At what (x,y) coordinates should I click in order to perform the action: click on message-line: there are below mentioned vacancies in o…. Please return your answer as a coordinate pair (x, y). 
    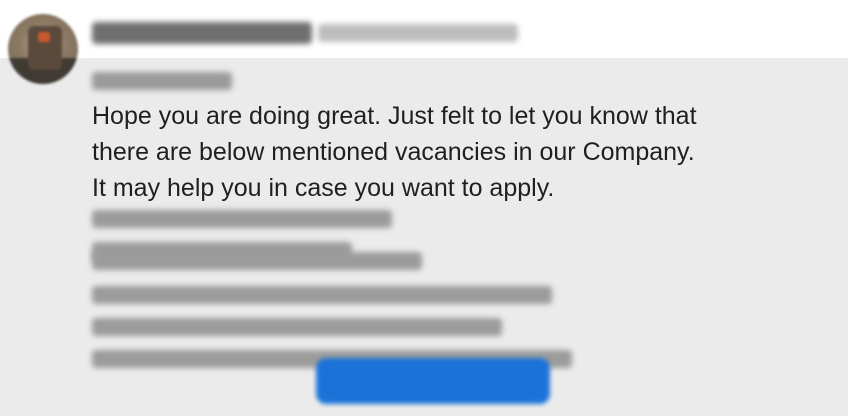
    Looking at the image, I should click on (393, 152).